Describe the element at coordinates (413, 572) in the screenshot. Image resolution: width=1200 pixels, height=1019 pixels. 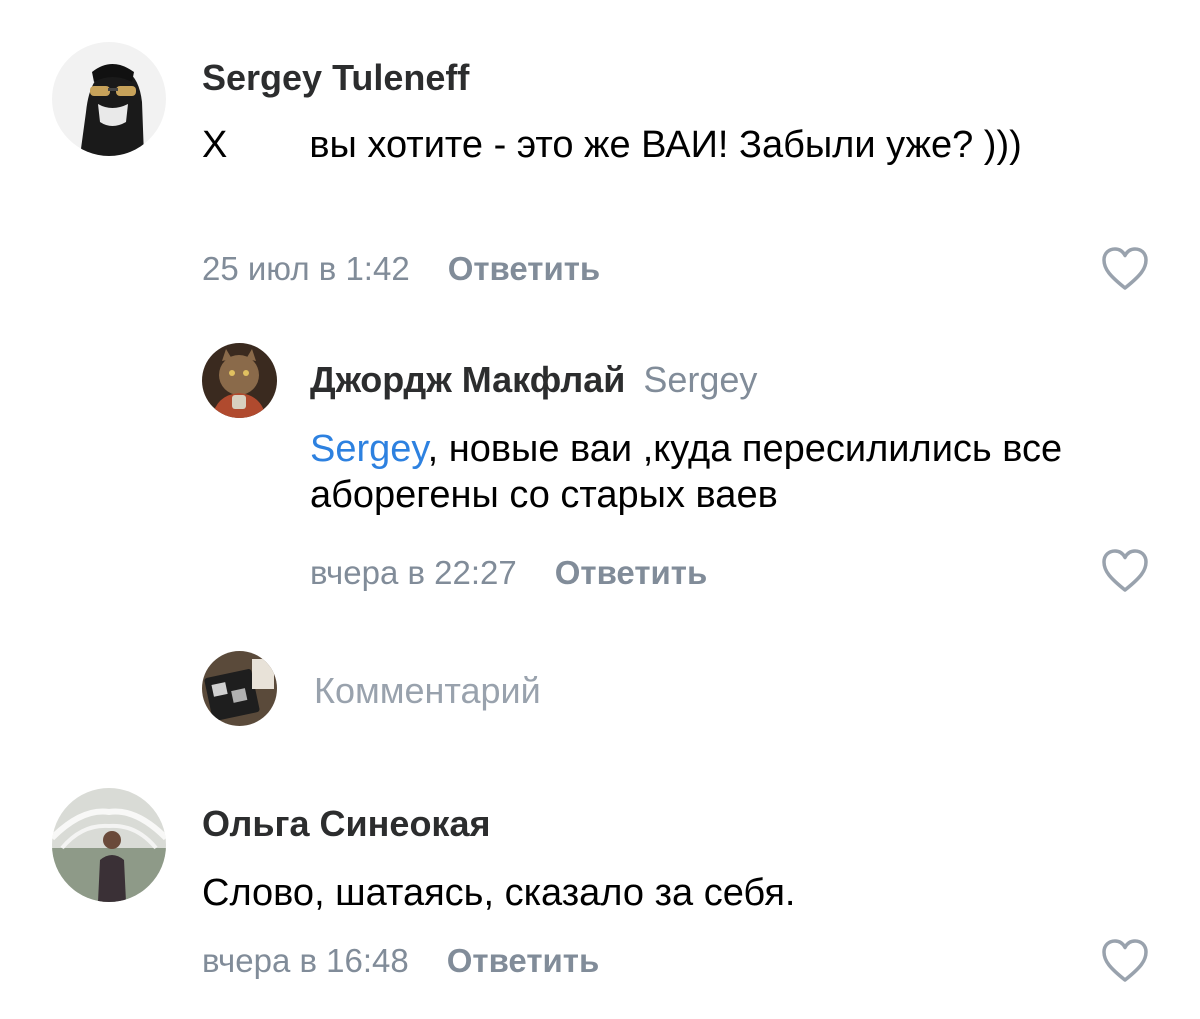
I see `comment-date: вчера в 22:27` at that location.